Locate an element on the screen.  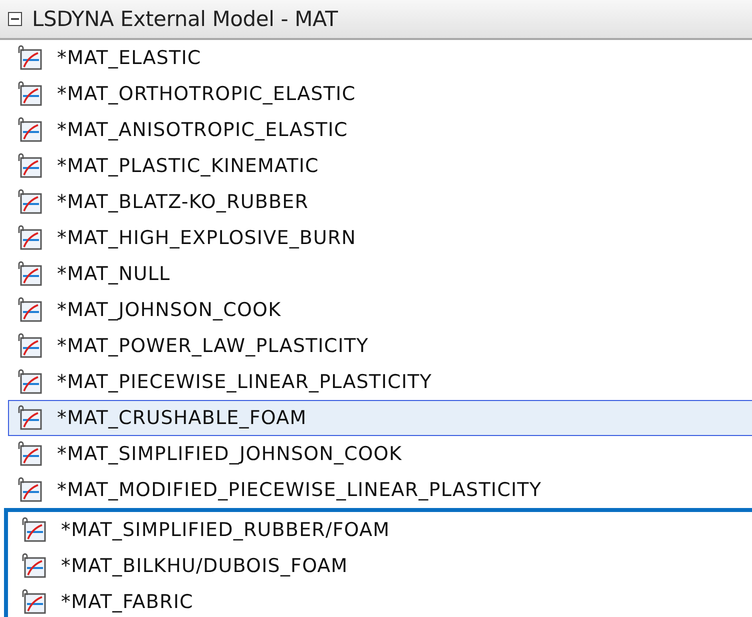
tree-item: *MAT_ELASTIC is located at coordinates (376, 58).